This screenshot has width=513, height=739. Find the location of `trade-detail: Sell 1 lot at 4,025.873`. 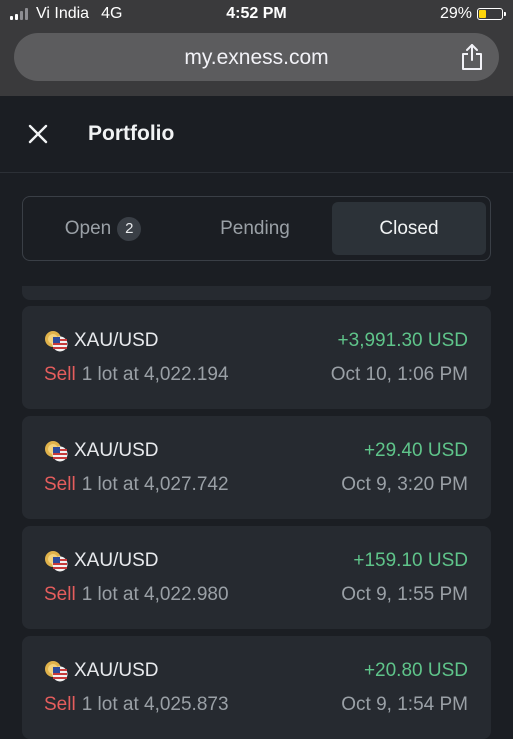

trade-detail: Sell 1 lot at 4,025.873 is located at coordinates (136, 705).